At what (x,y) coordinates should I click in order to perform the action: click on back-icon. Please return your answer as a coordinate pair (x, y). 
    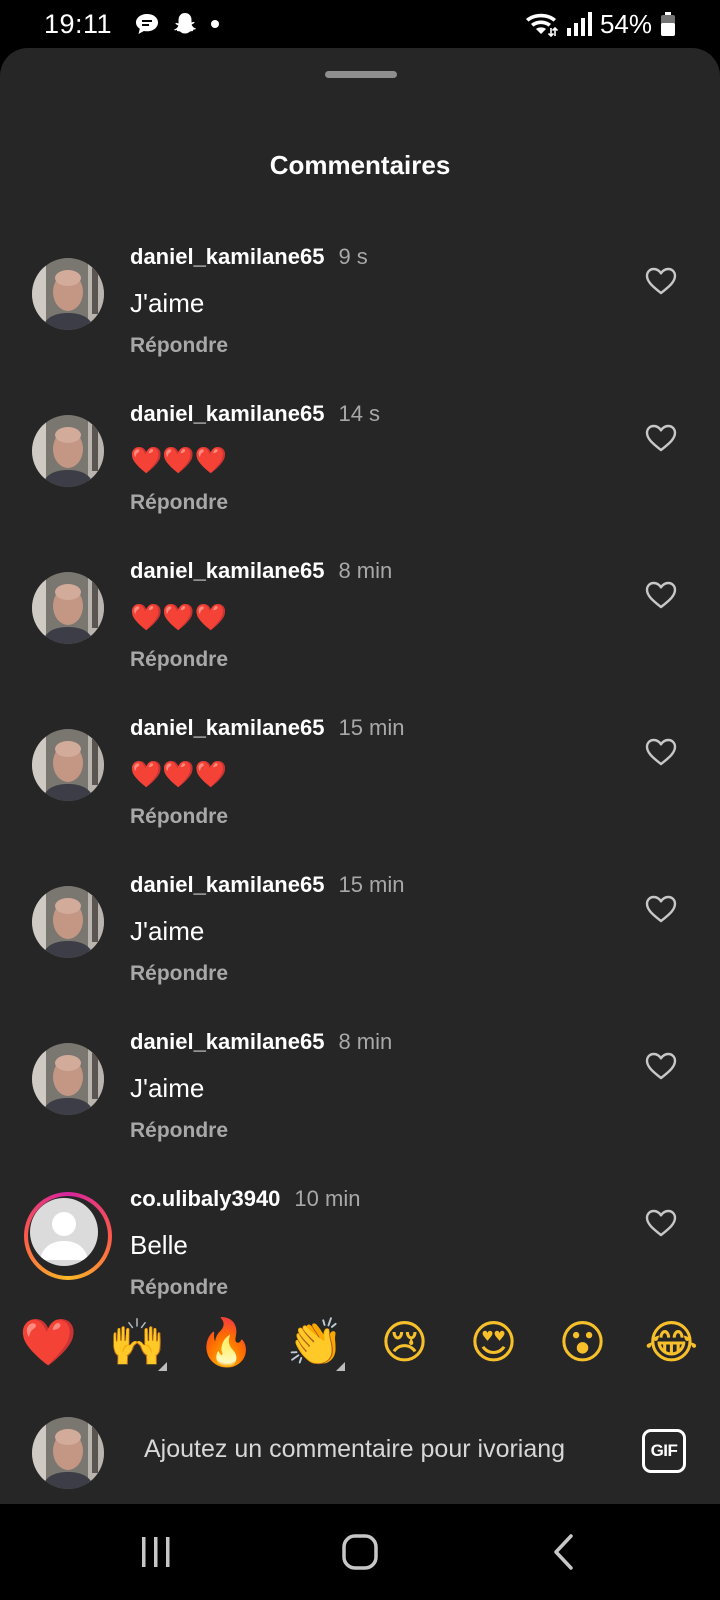
    Looking at the image, I should click on (563, 1552).